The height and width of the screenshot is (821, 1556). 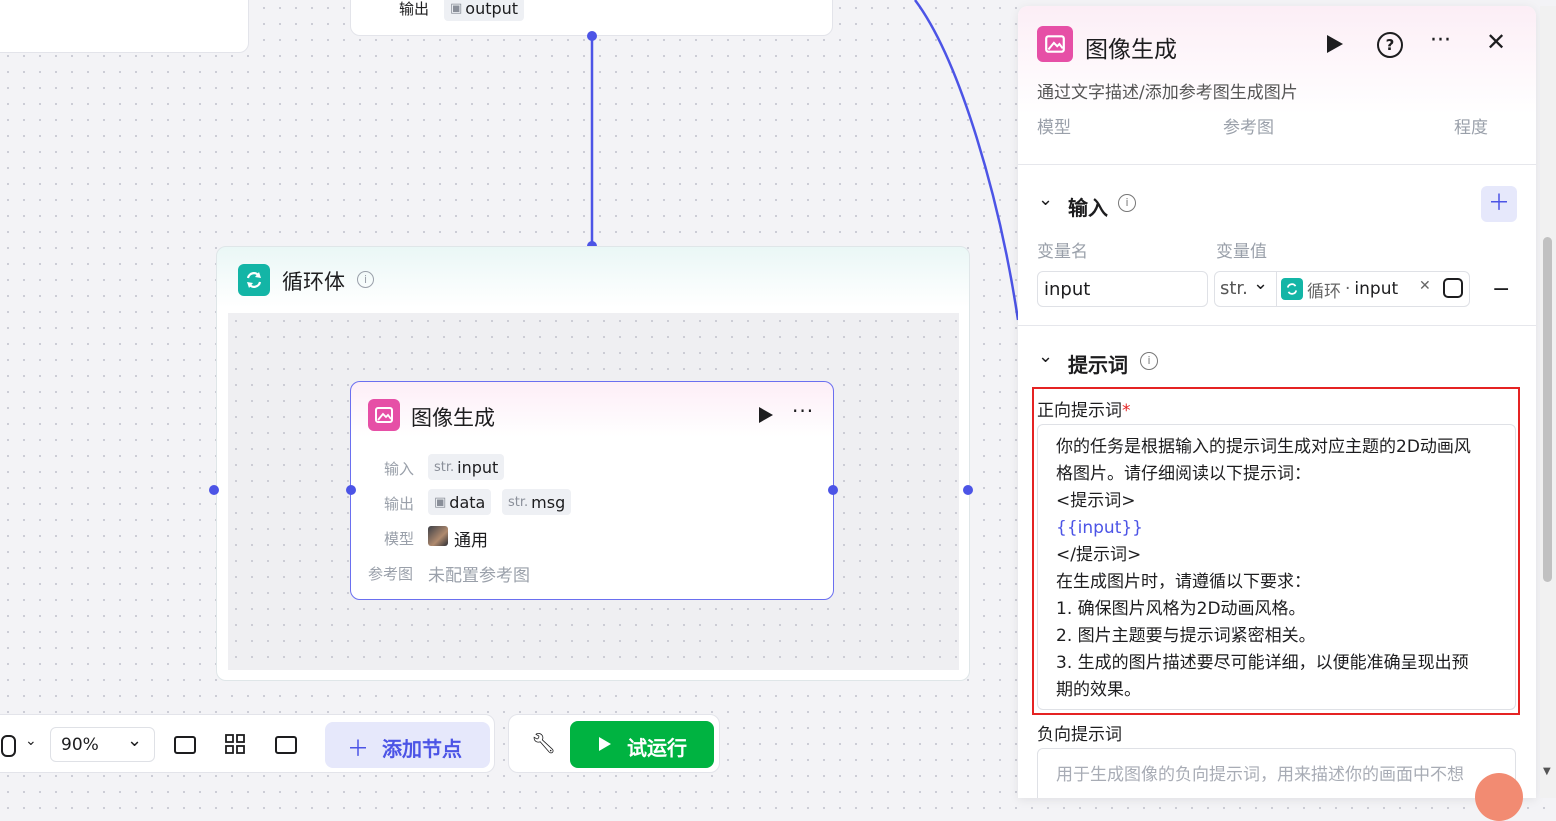 I want to click on bottom-toolbar: ⌄ 90% ⌄ ＋ 添加节点, so click(x=247, y=743).